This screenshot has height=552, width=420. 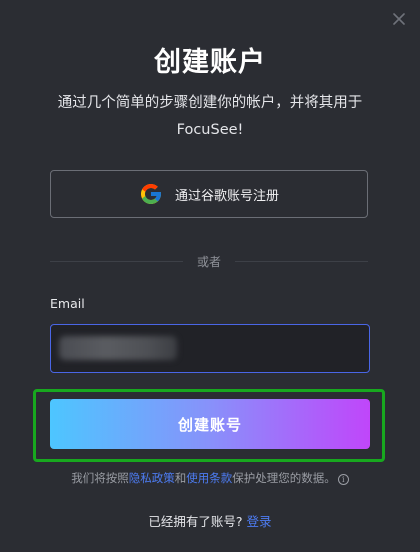 What do you see at coordinates (100, 478) in the screenshot?
I see `legal-prefix: 我们将按照` at bounding box center [100, 478].